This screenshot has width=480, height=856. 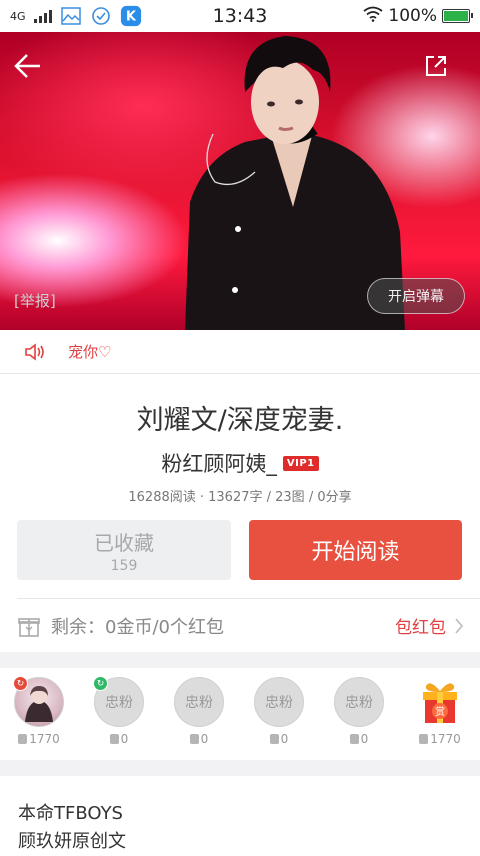 What do you see at coordinates (240, 714) in the screenshot?
I see `fans-ranking: ↻ 1770 忠粉 ↻ 0 忠粉 0 忠粉 0 忠粉 0 赏 1770` at bounding box center [240, 714].